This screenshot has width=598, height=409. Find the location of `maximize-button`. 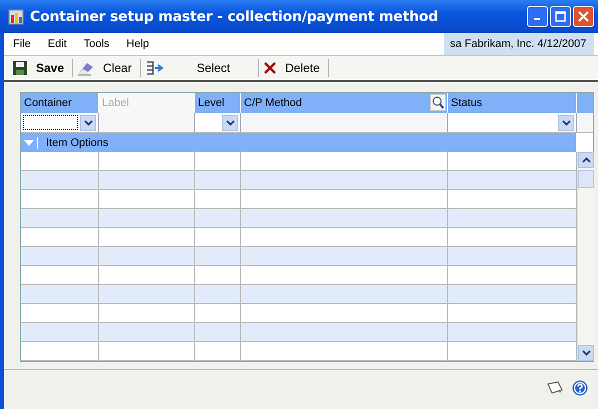

maximize-button is located at coordinates (560, 16).